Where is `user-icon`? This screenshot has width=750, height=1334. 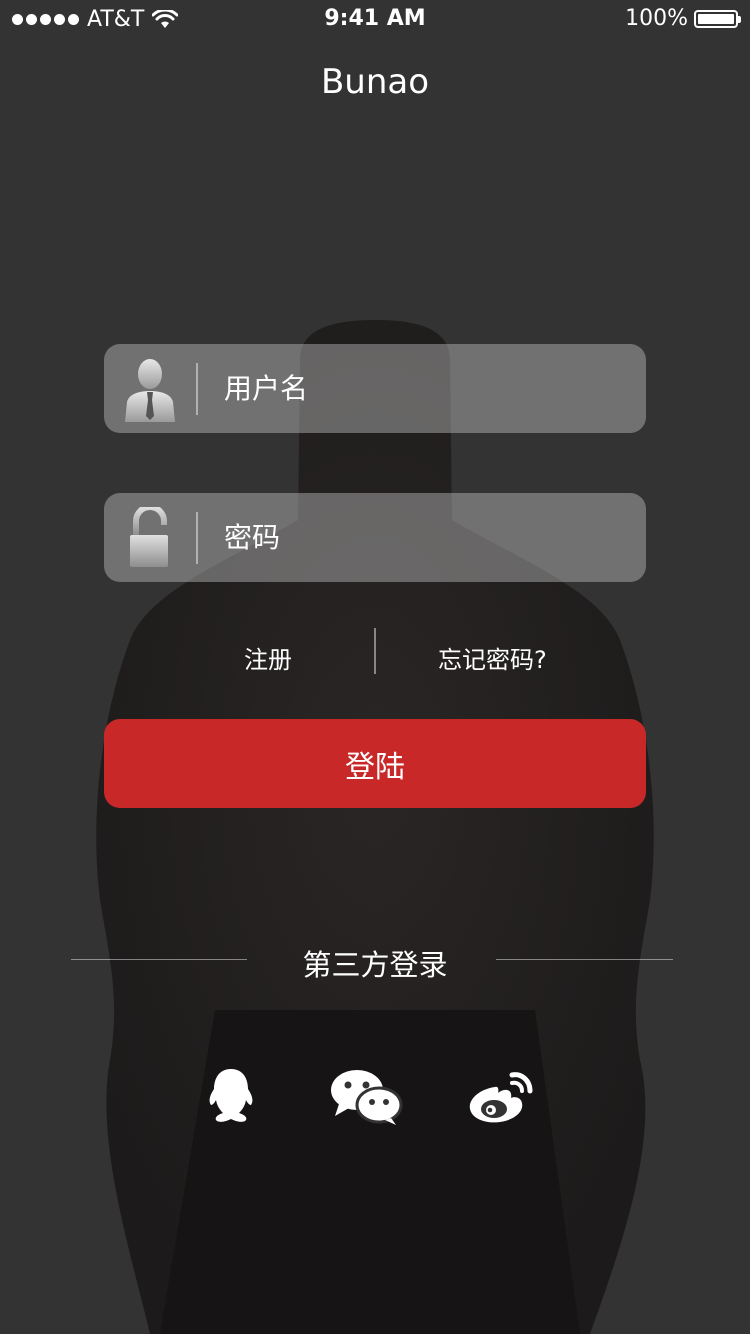
user-icon is located at coordinates (150, 388).